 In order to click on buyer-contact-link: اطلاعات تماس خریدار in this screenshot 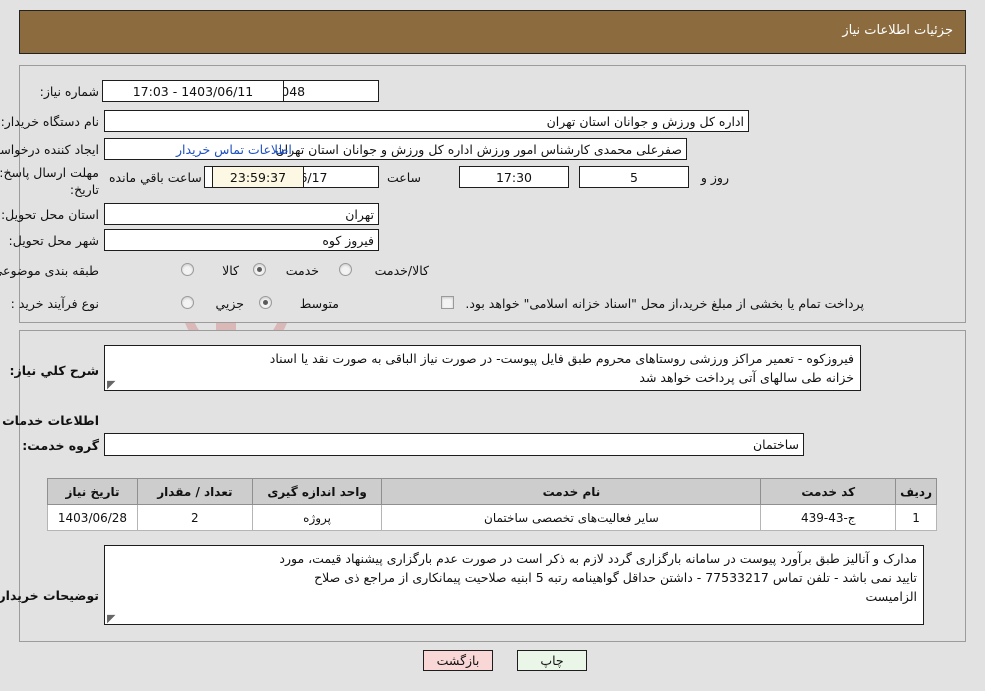, I will do `click(235, 149)`.